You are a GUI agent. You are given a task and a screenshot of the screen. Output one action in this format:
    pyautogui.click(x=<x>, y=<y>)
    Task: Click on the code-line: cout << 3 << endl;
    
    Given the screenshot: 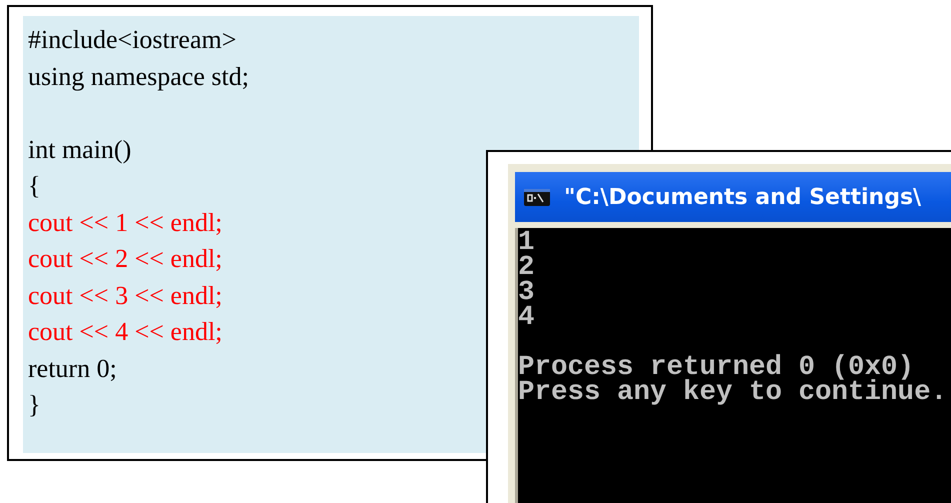 What is the action you would take?
    pyautogui.click(x=125, y=296)
    